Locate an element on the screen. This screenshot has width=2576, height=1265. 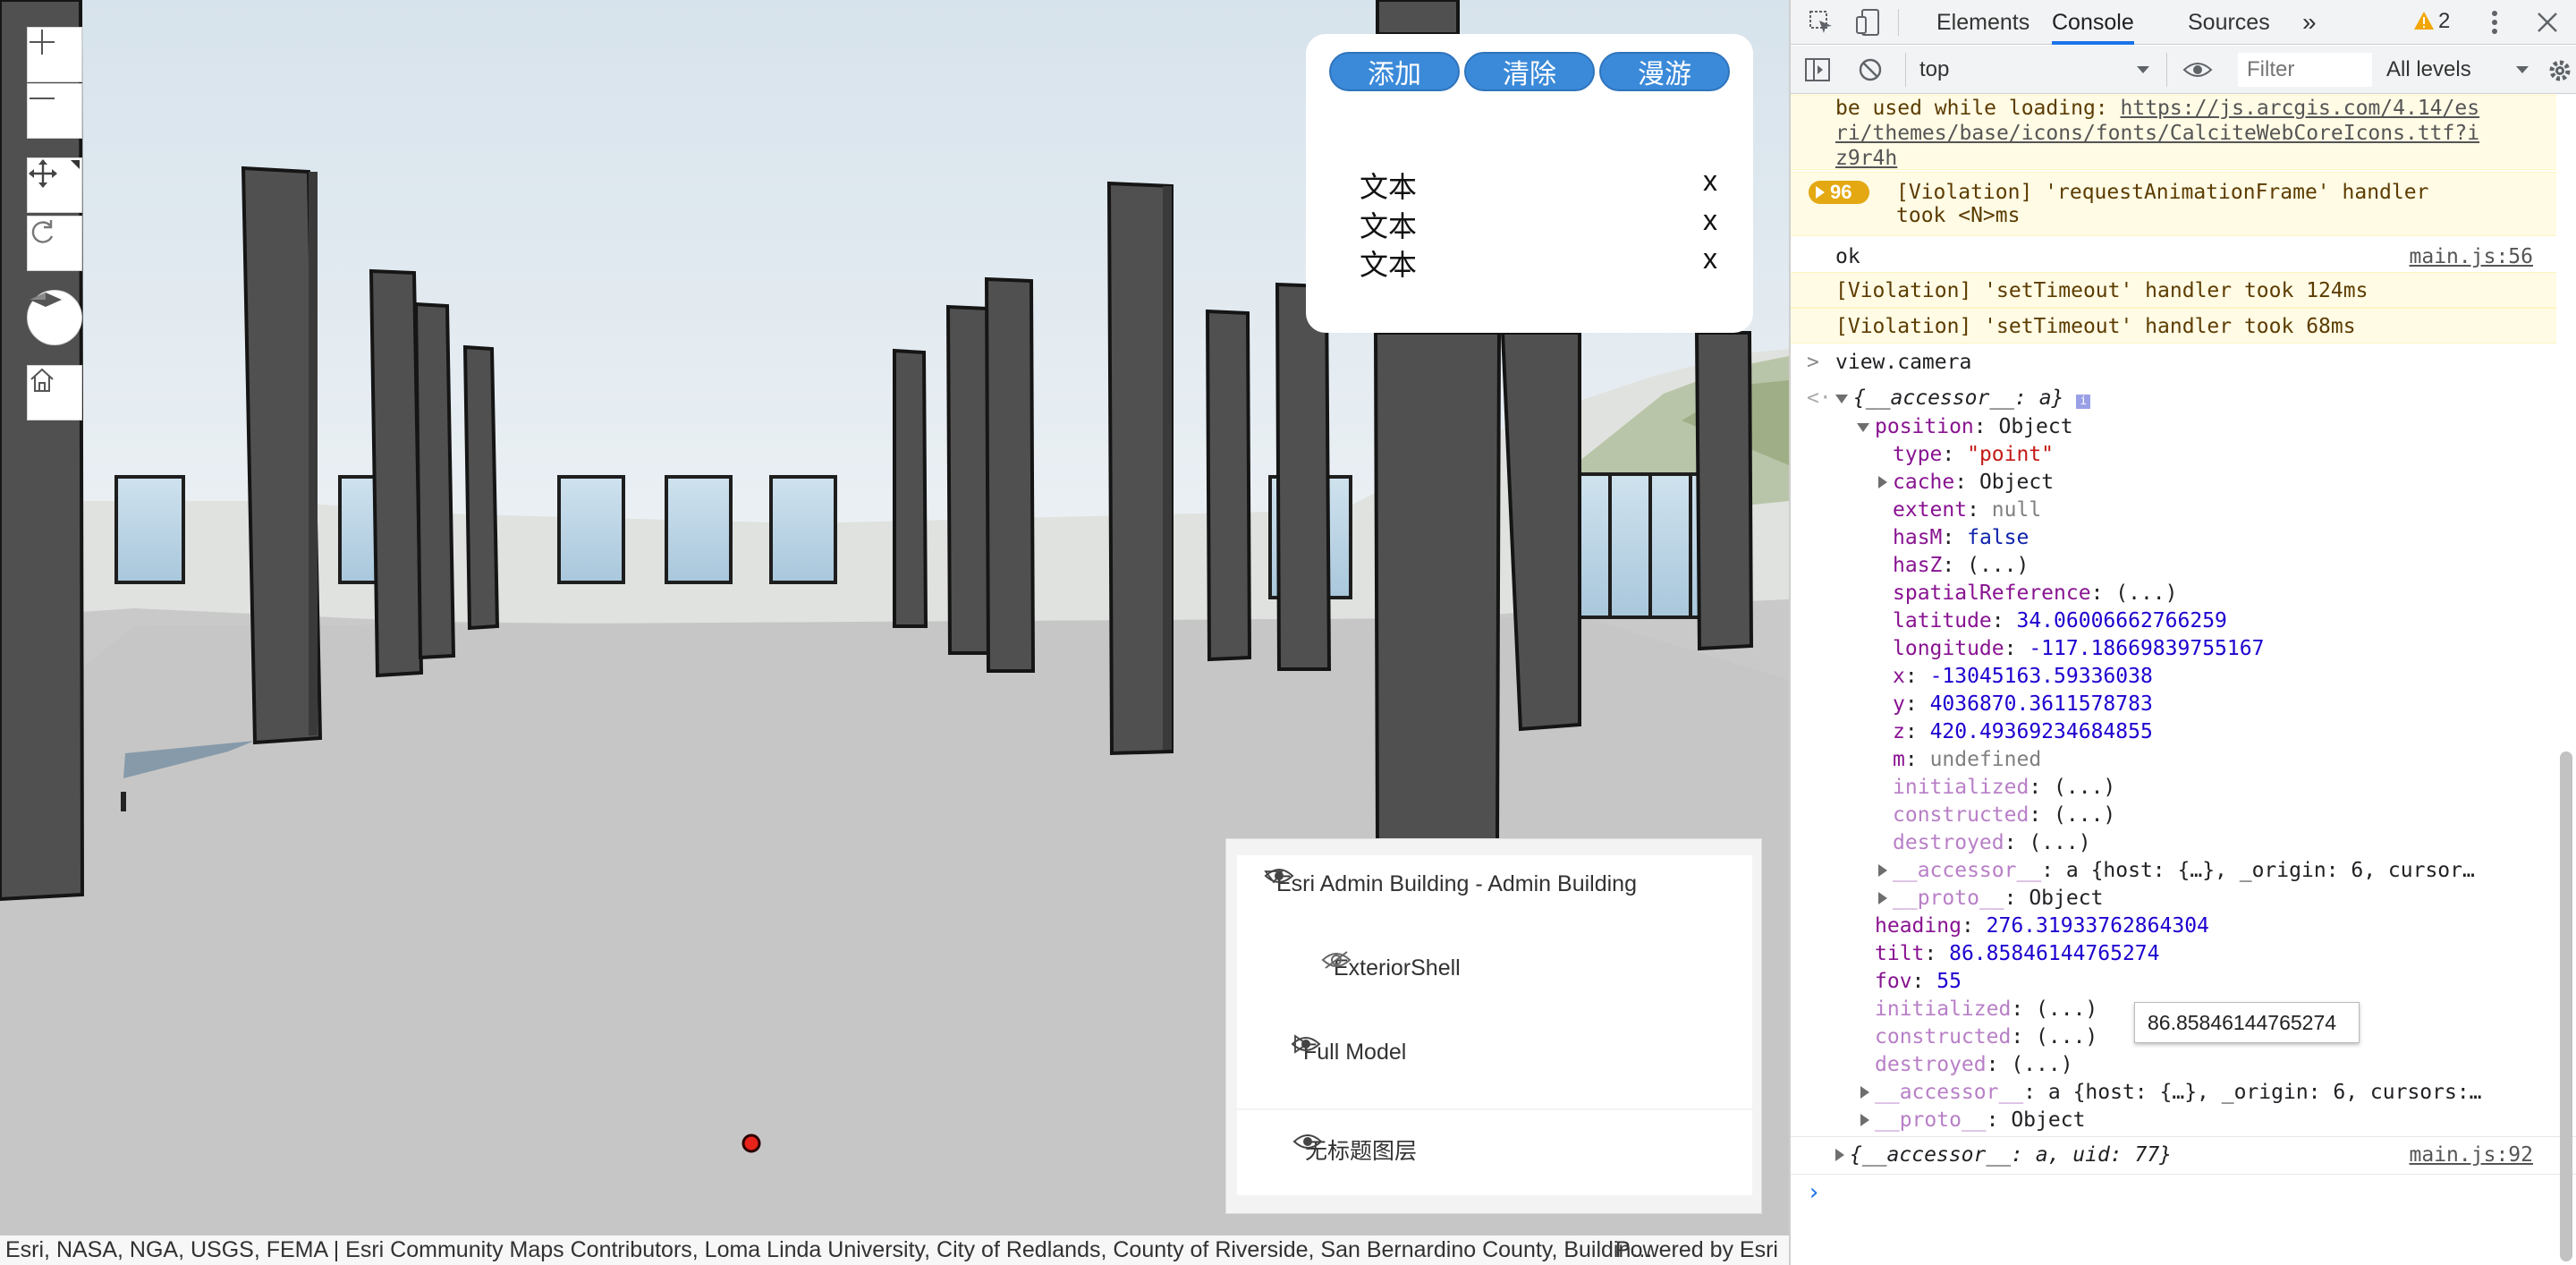
sublayer-label: ExteriorShell is located at coordinates (1397, 968).